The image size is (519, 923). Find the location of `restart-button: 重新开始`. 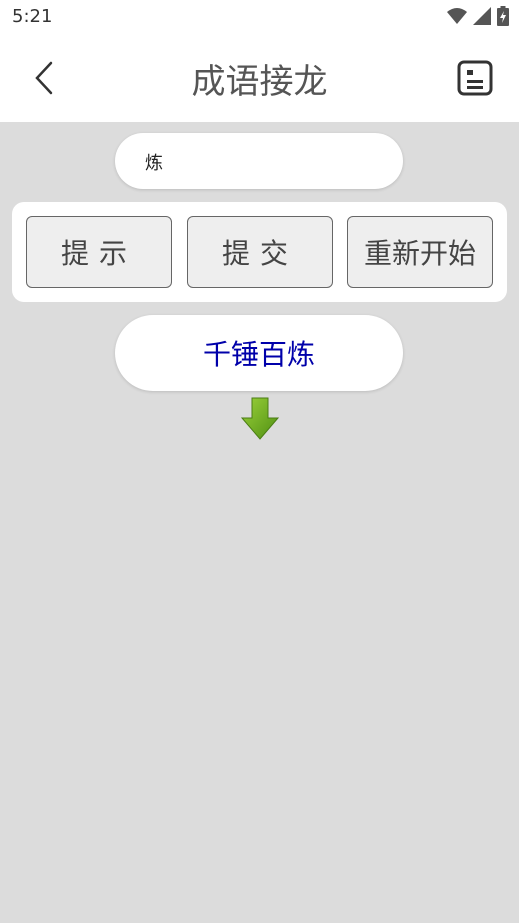

restart-button: 重新开始 is located at coordinates (420, 252).